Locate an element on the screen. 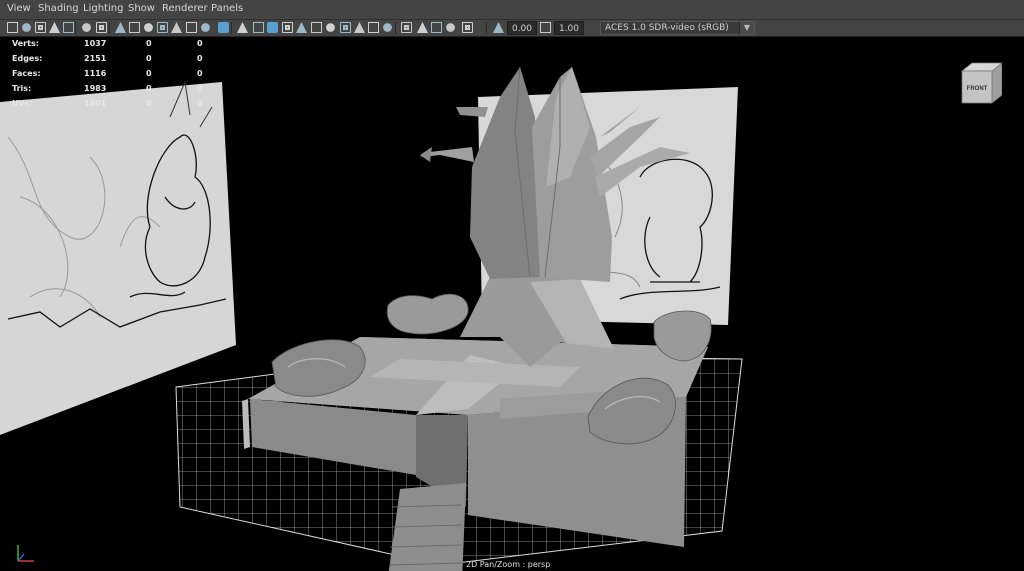  panel-toolbar: 0.00 1.00 ACES 1.0 SDR-video (sRGB) ▼ is located at coordinates (512, 28).